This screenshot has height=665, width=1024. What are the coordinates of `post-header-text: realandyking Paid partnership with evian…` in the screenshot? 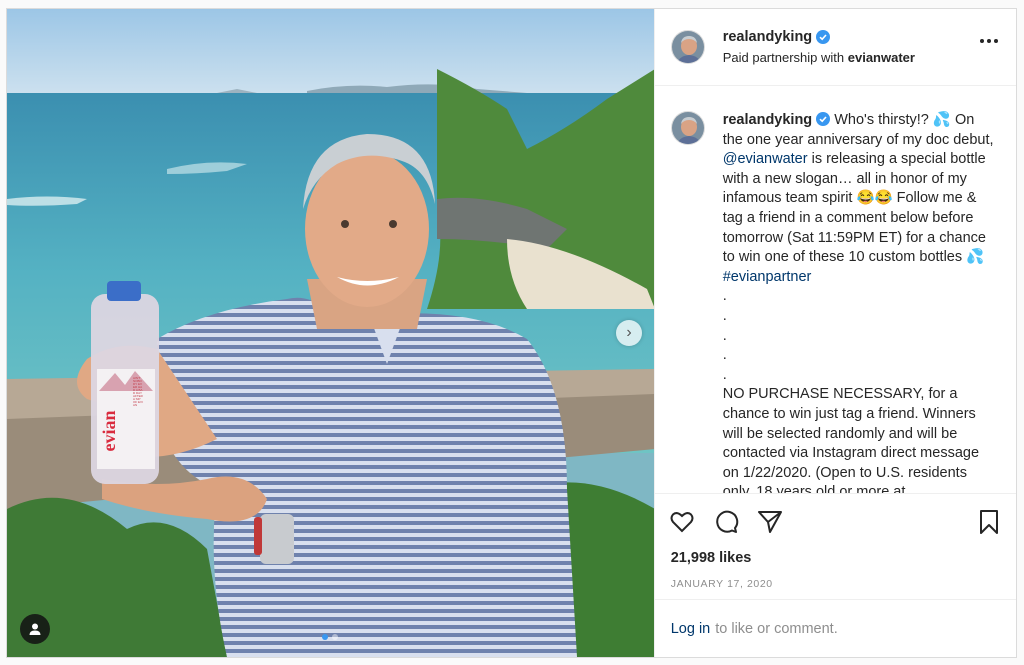 It's located at (819, 47).